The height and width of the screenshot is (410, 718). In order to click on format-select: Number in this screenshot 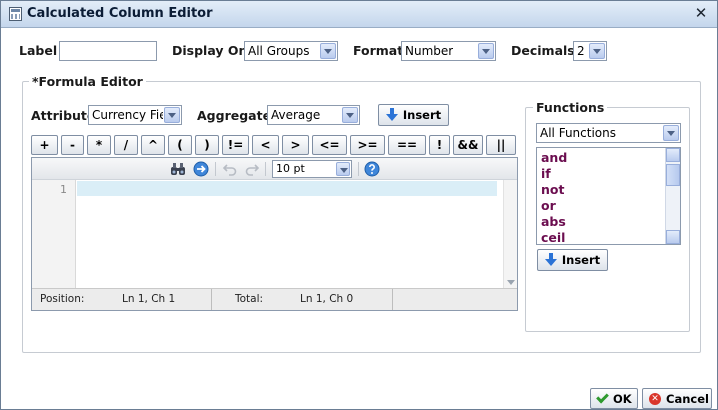, I will do `click(448, 51)`.